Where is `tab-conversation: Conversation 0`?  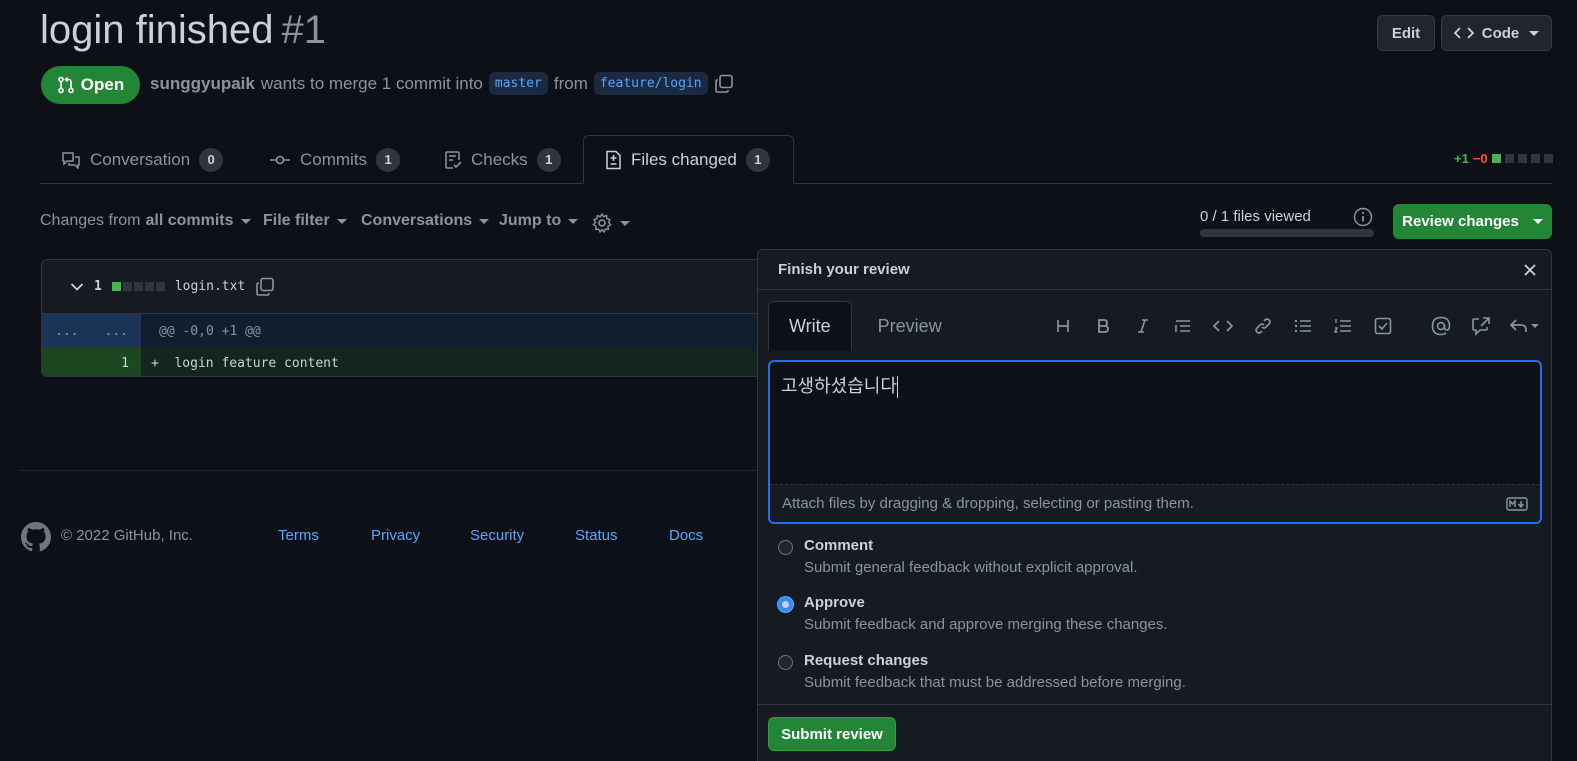
tab-conversation: Conversation 0 is located at coordinates (142, 159).